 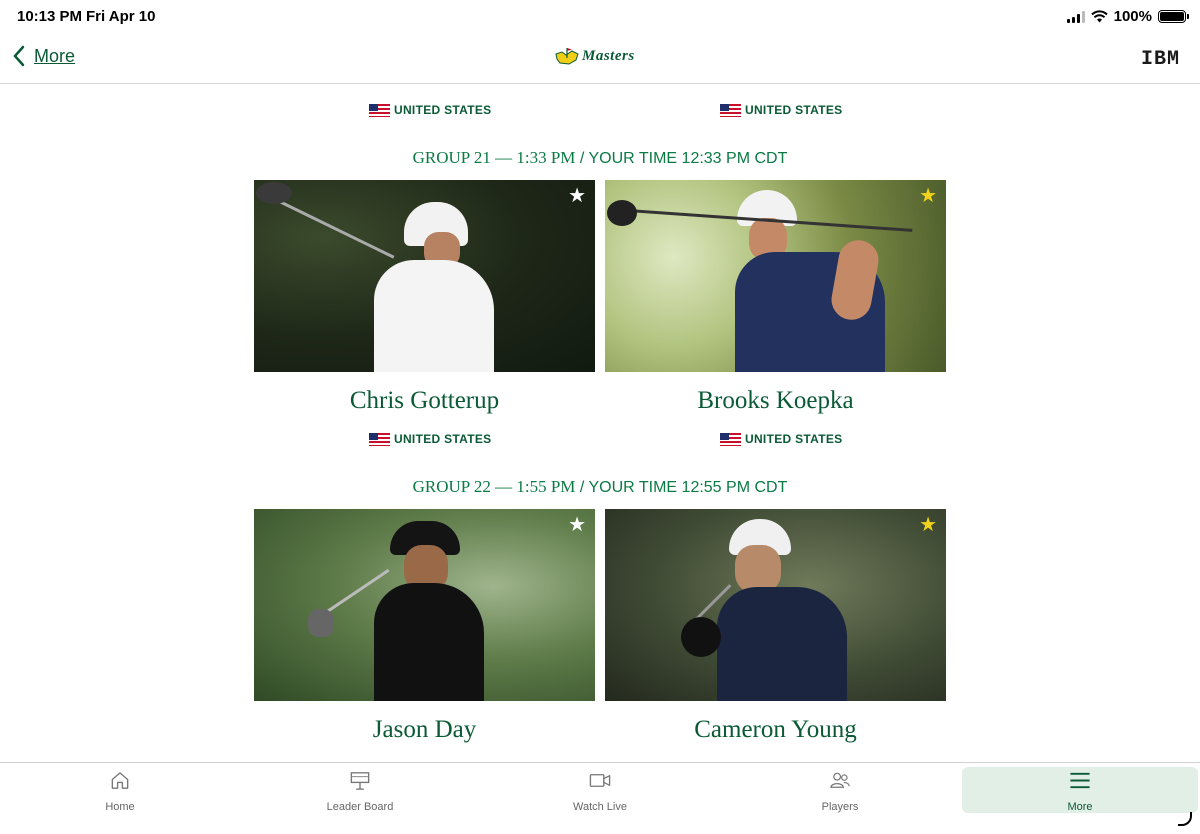 I want to click on player-name: Cameron Young, so click(x=775, y=730).